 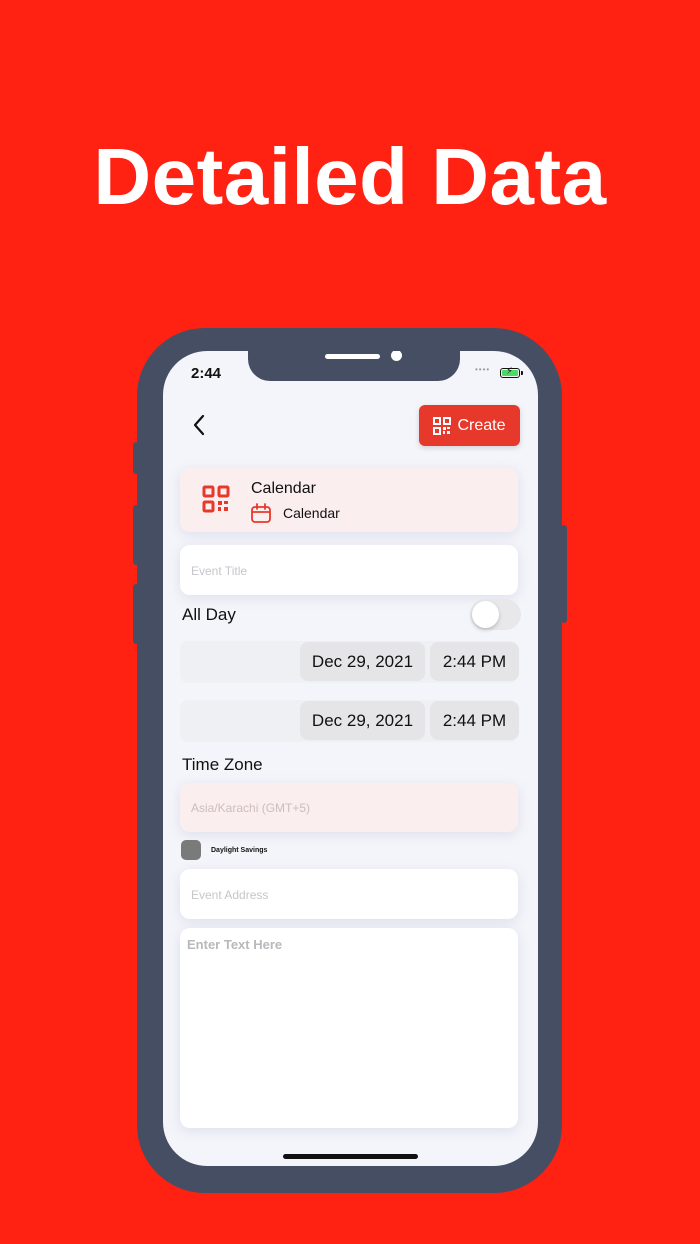 What do you see at coordinates (349, 1028) in the screenshot?
I see `notes-textarea: Enter Text Here` at bounding box center [349, 1028].